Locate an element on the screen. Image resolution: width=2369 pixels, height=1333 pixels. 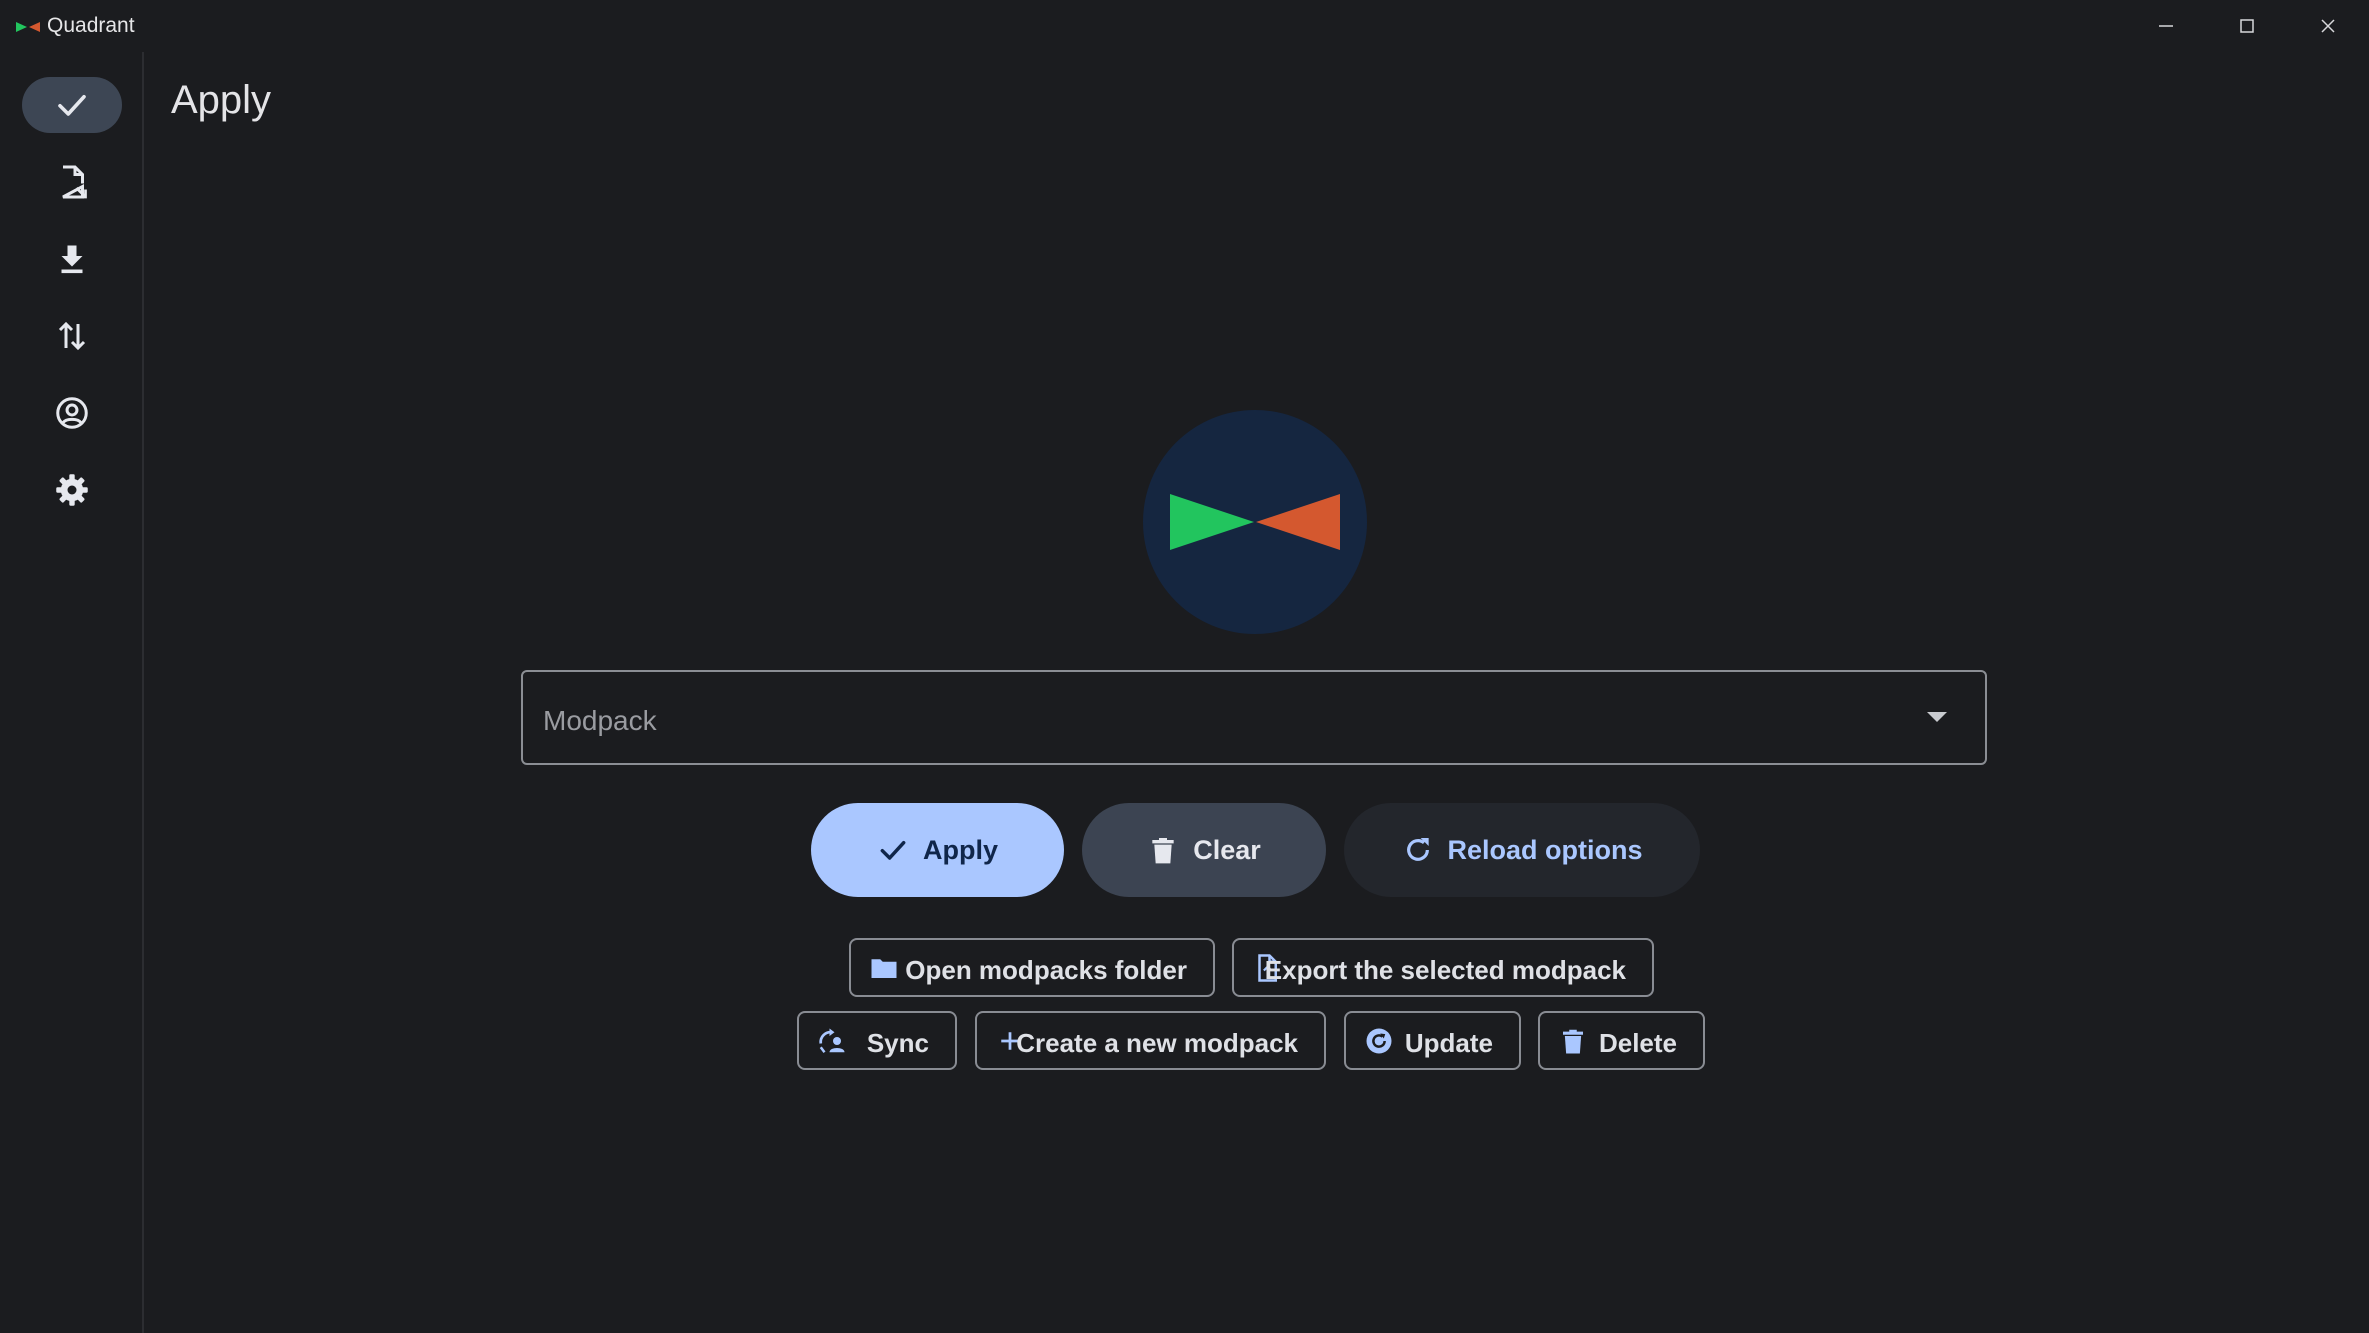
reload-options-button-label: Reload options is located at coordinates (1545, 849).